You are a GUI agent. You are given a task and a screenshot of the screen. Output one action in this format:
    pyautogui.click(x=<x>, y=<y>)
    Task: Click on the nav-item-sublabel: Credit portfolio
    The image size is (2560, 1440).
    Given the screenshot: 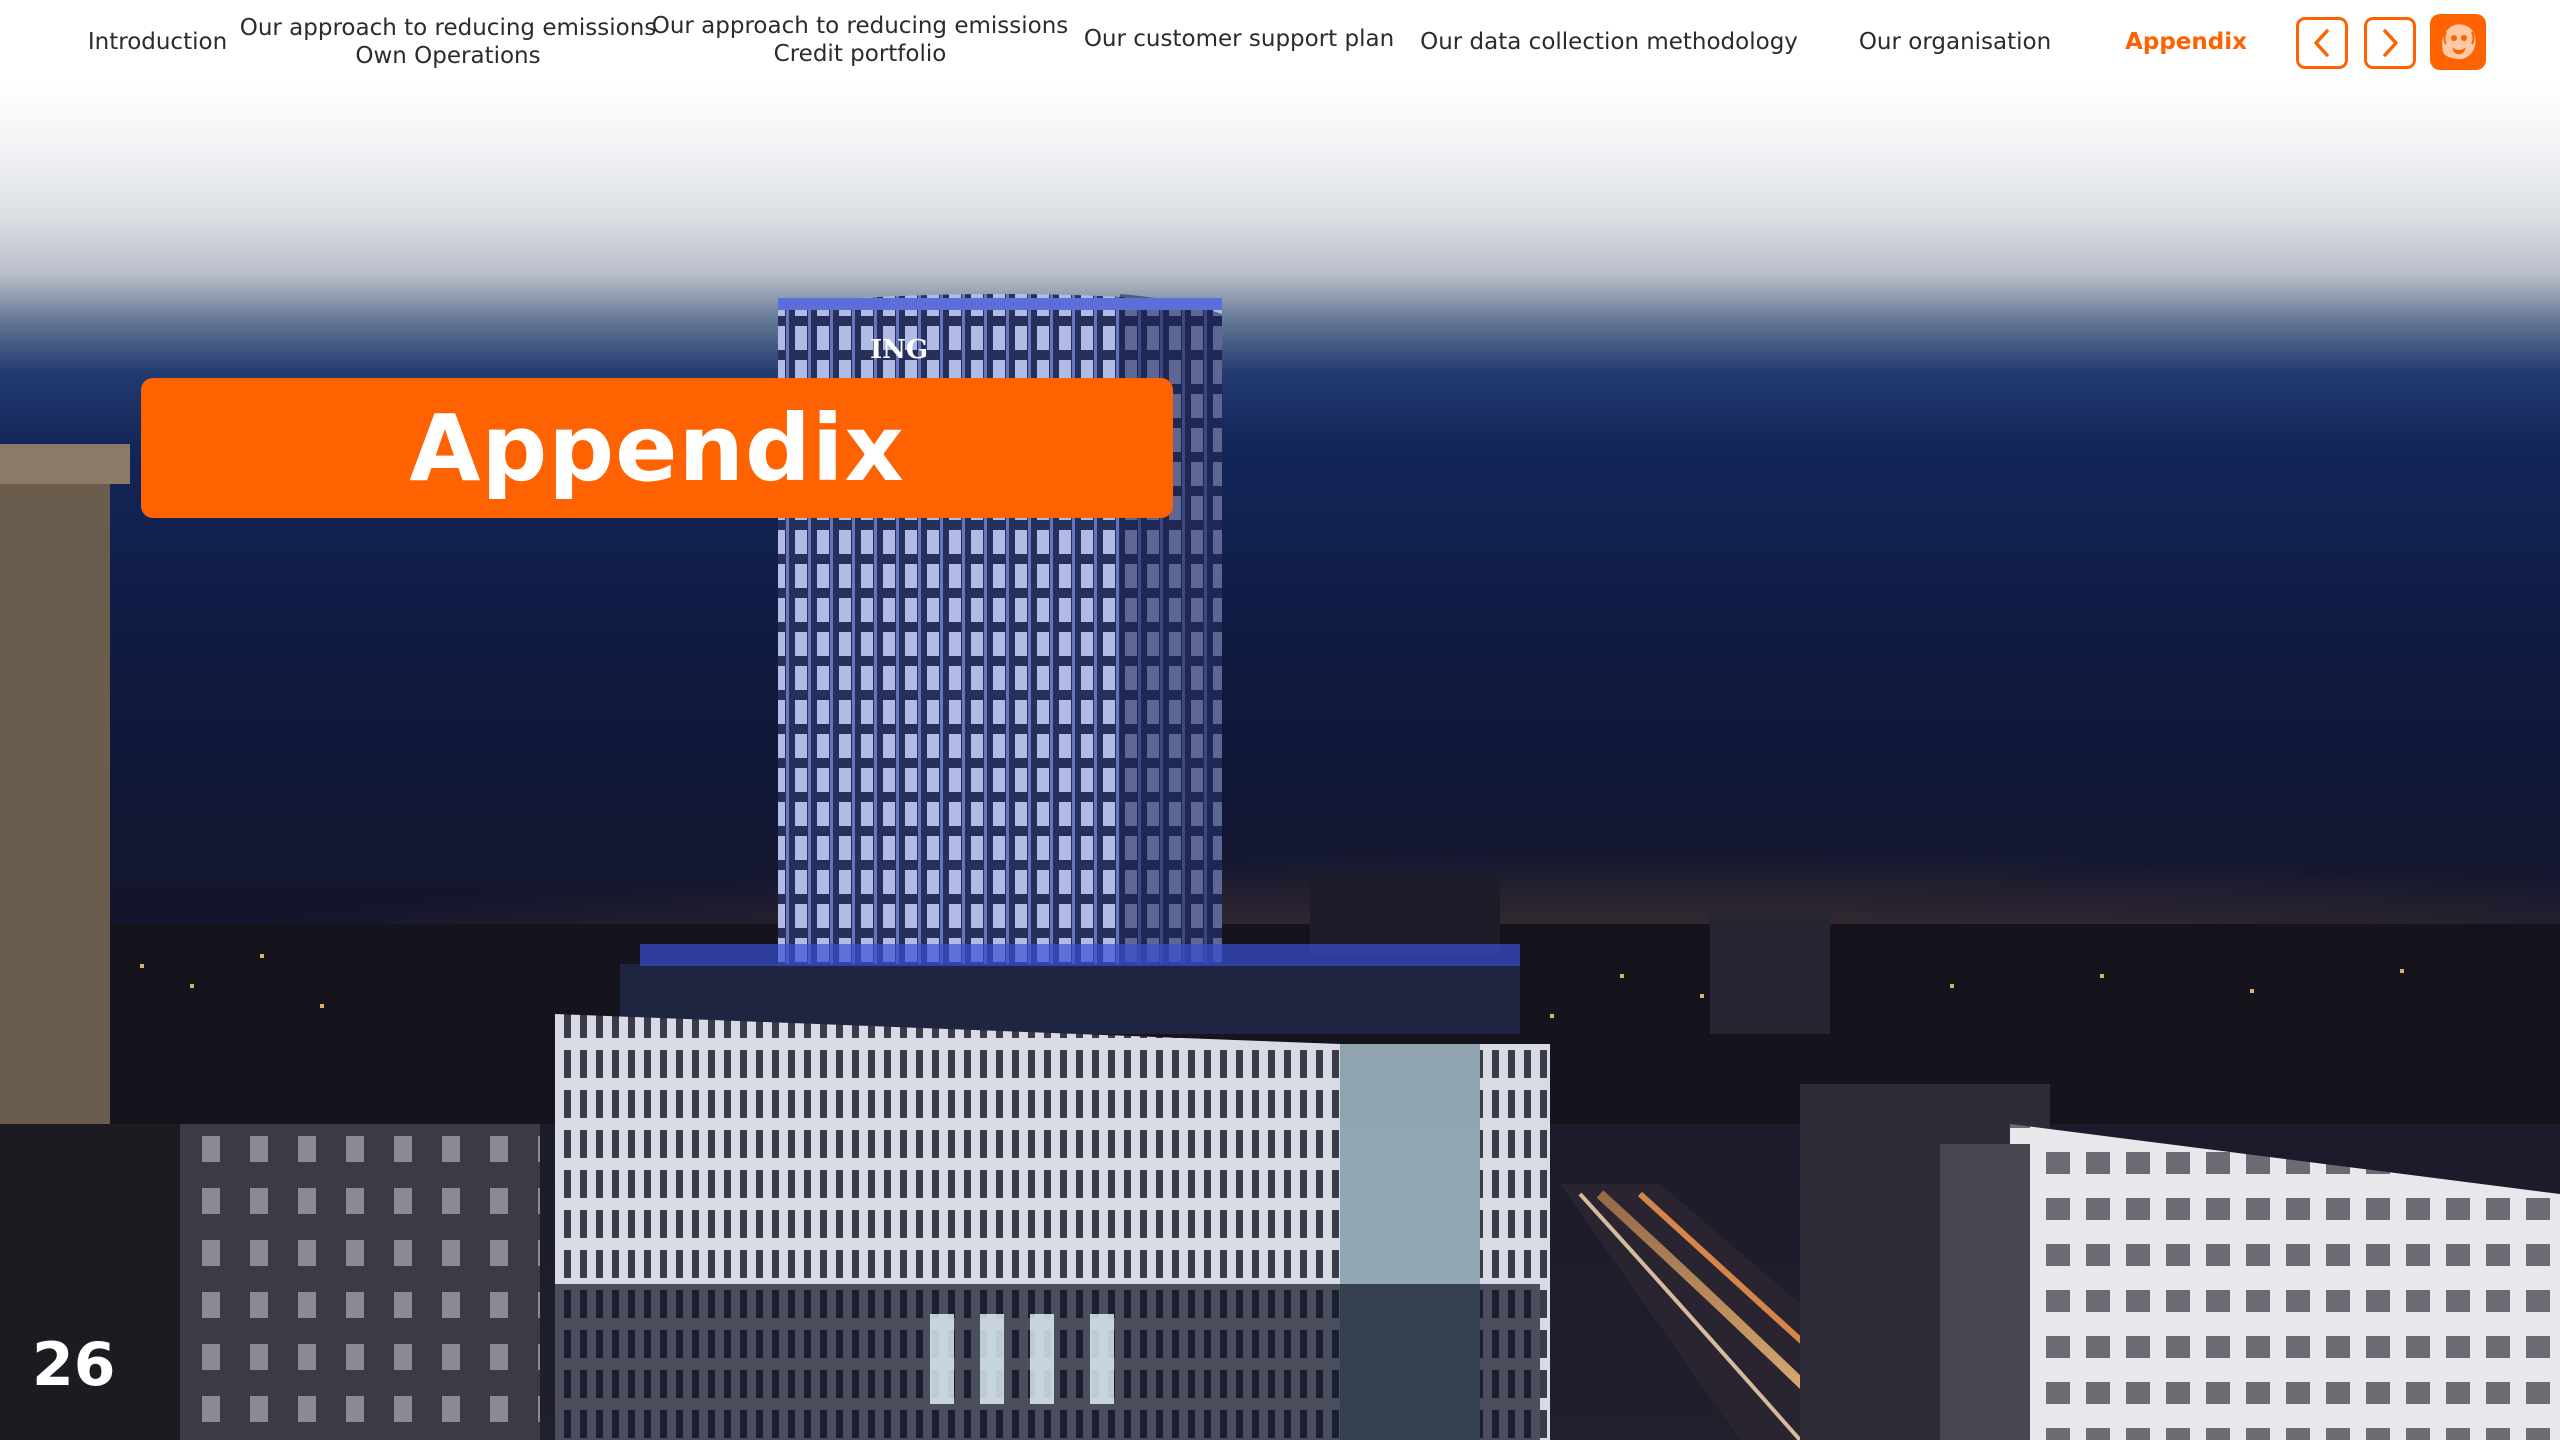 What is the action you would take?
    pyautogui.click(x=860, y=54)
    